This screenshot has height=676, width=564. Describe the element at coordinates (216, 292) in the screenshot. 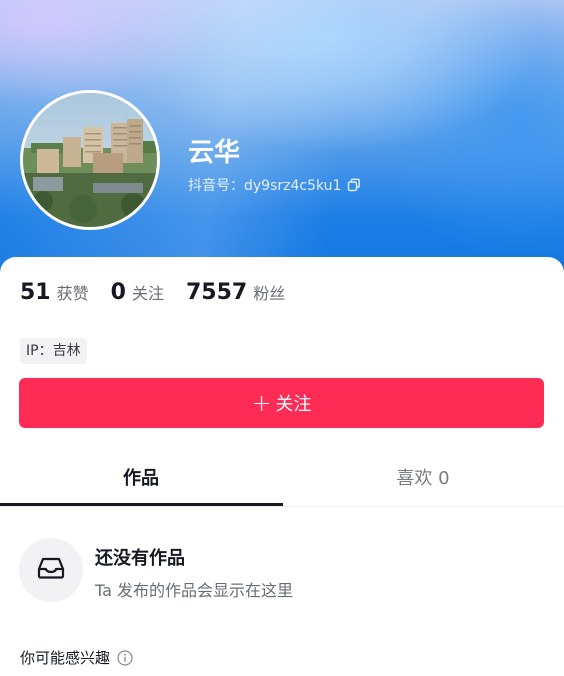

I see `stat-value: 7557` at that location.